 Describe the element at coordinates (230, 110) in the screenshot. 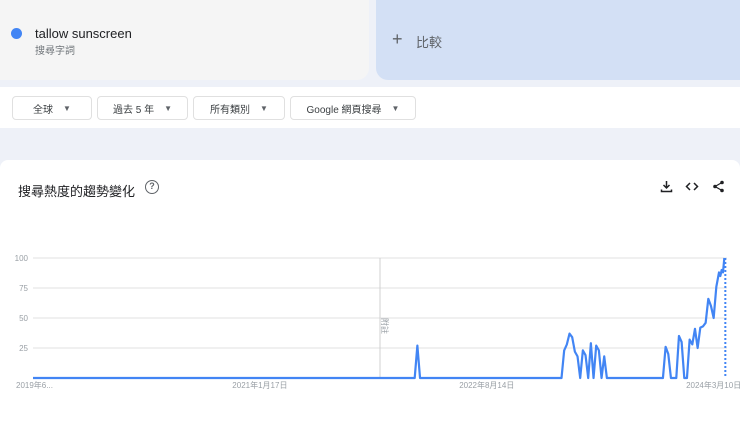

I see `dropdown-label: 所有類別` at that location.